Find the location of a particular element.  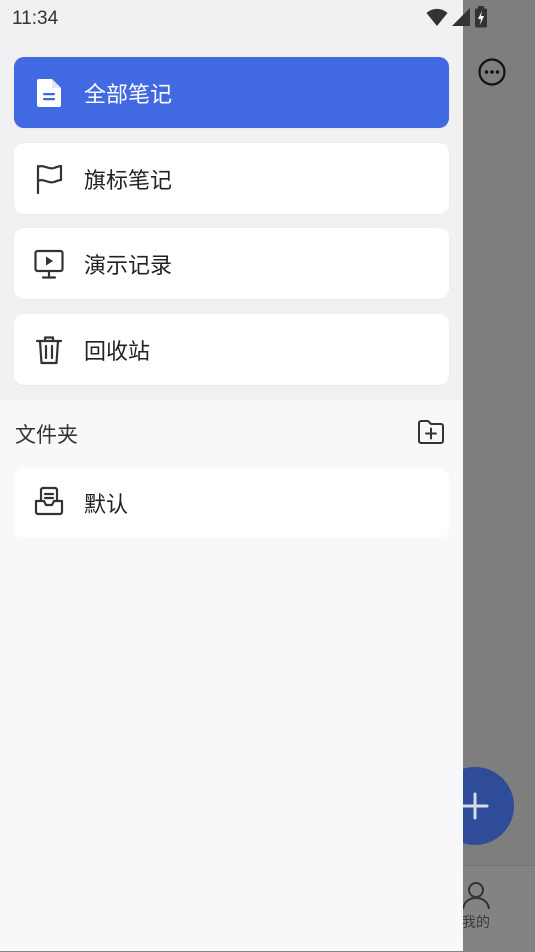

nav-item-all-notes: 全部笔记 is located at coordinates (231, 92).